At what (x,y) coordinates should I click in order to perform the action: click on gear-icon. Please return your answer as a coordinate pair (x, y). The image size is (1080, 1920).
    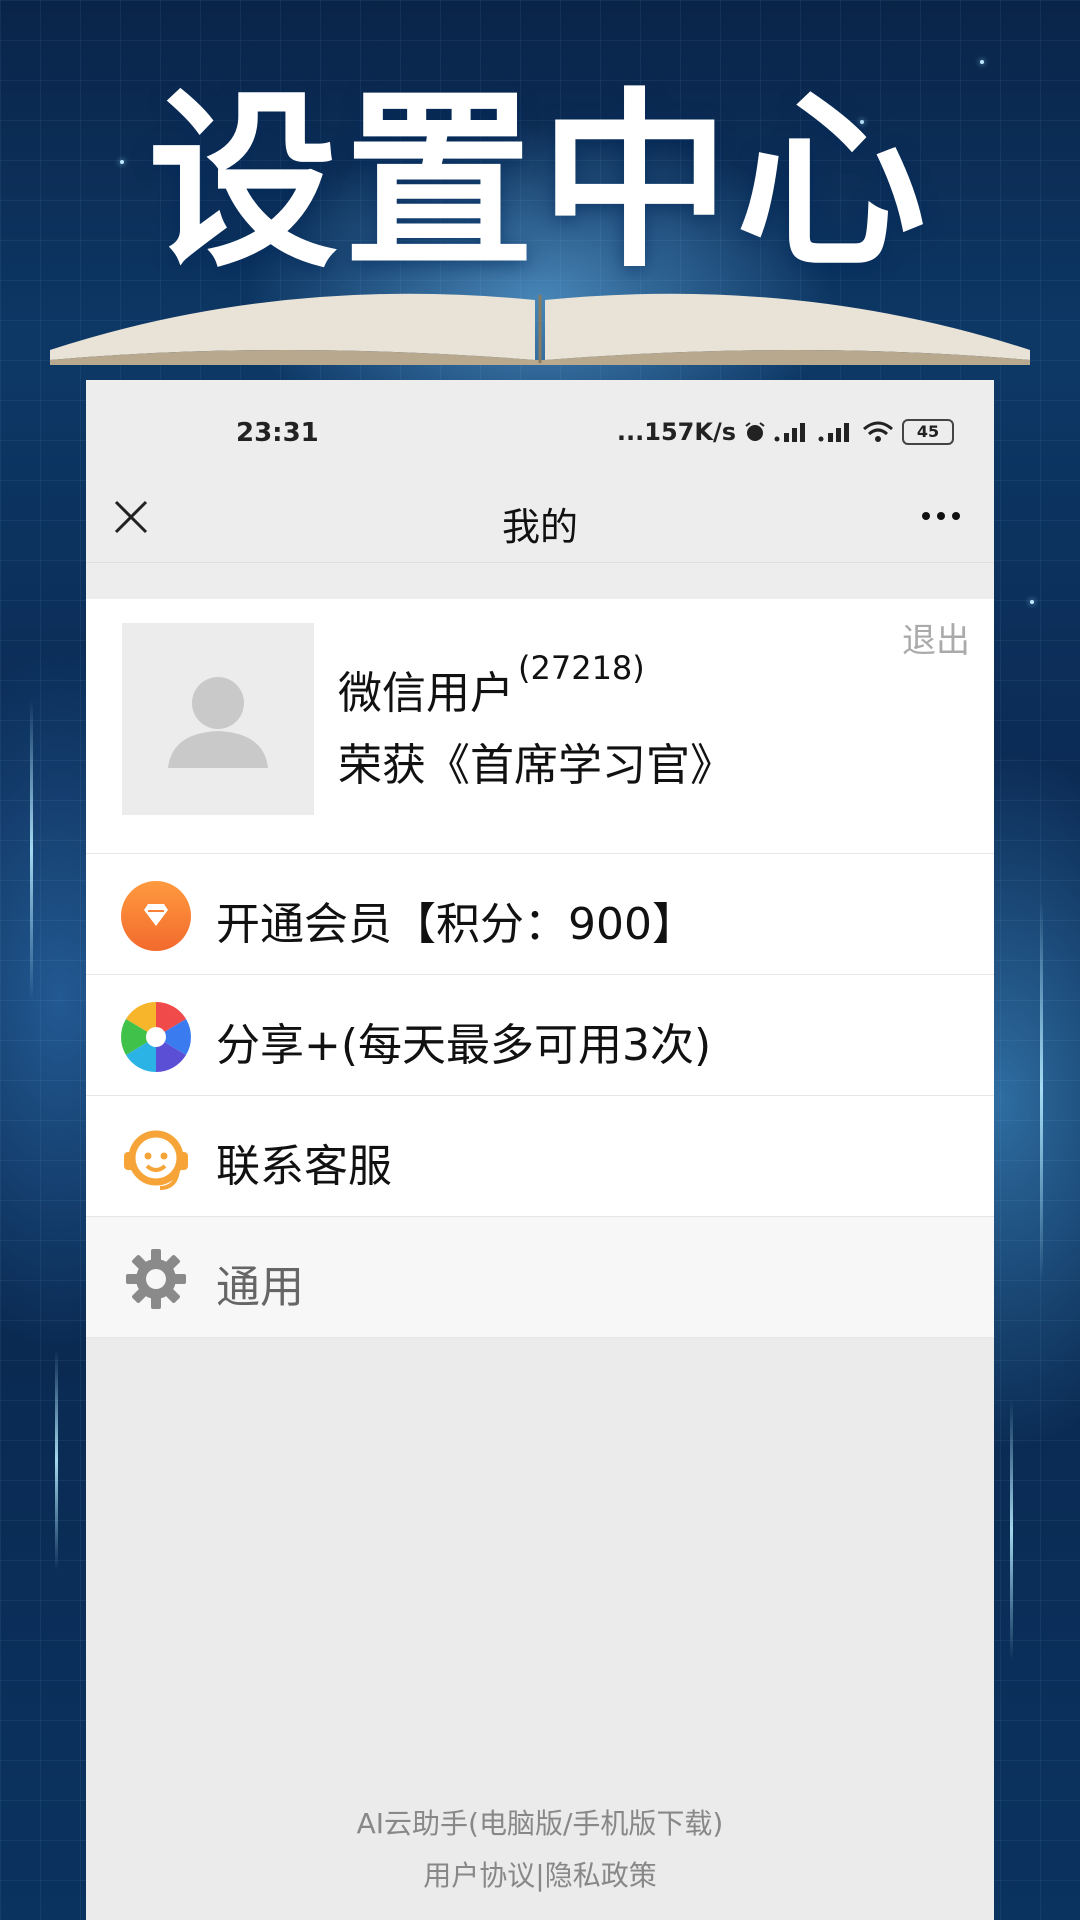
    Looking at the image, I should click on (156, 1279).